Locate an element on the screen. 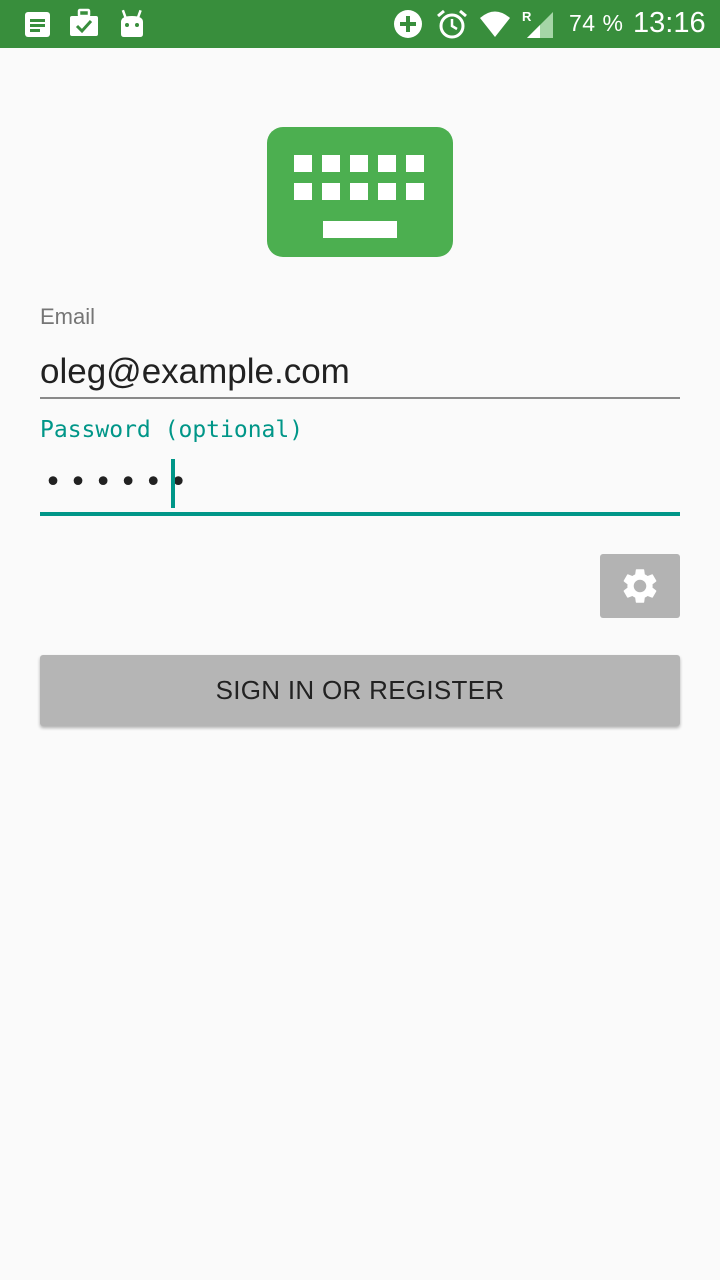 Image resolution: width=720 pixels, height=1280 pixels. keyboard-icon is located at coordinates (360, 192).